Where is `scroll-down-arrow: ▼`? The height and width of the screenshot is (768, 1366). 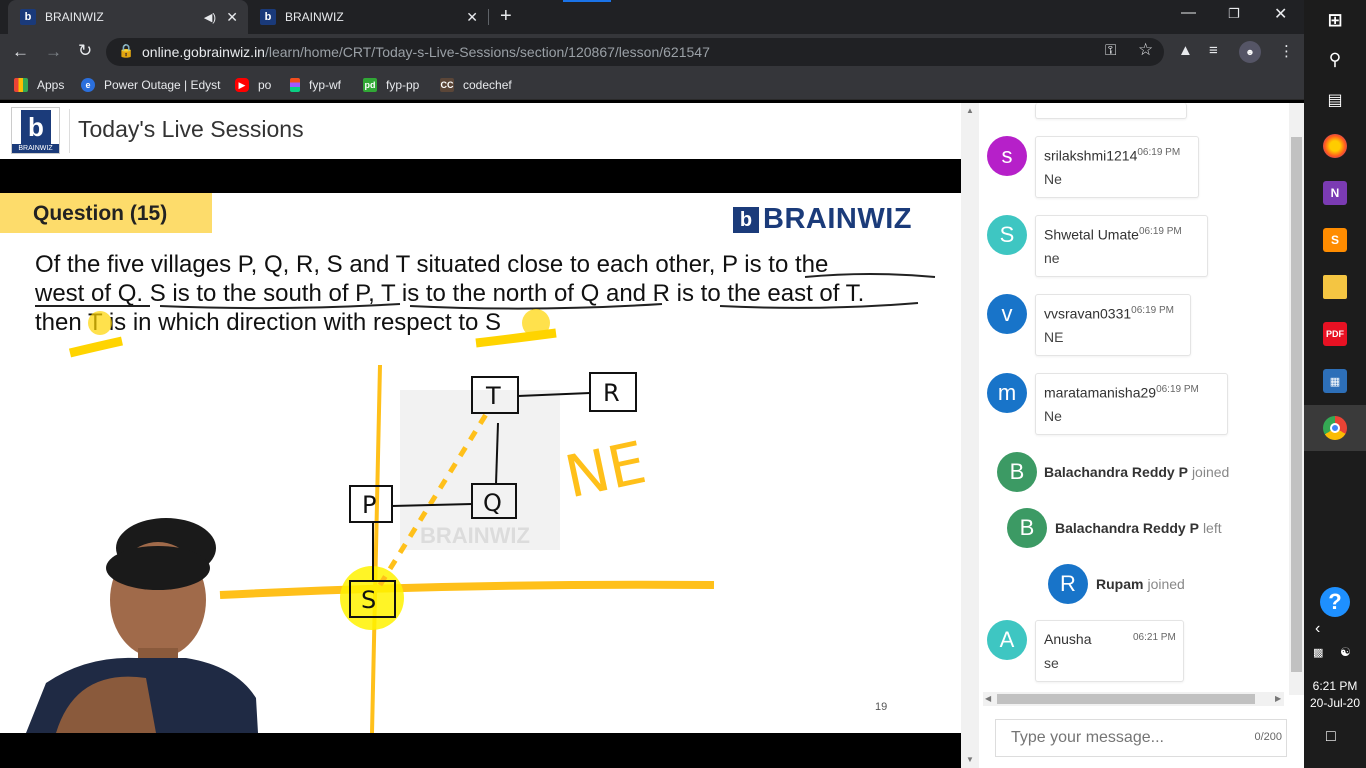 scroll-down-arrow: ▼ is located at coordinates (970, 759).